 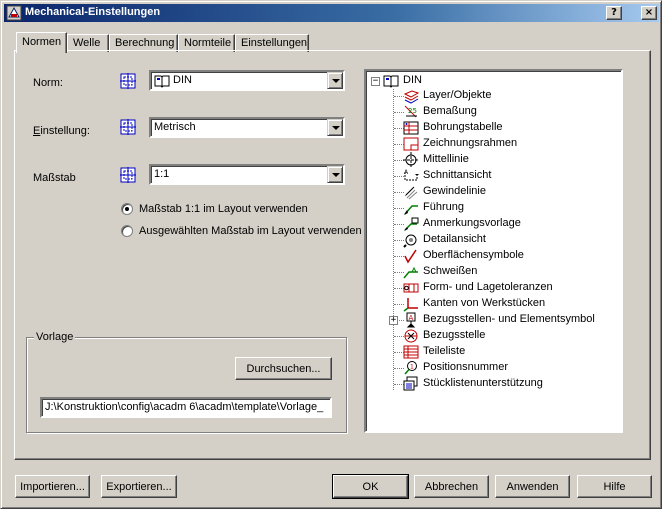 What do you see at coordinates (145, 43) in the screenshot?
I see `tab-berechnung-label: Berechnung` at bounding box center [145, 43].